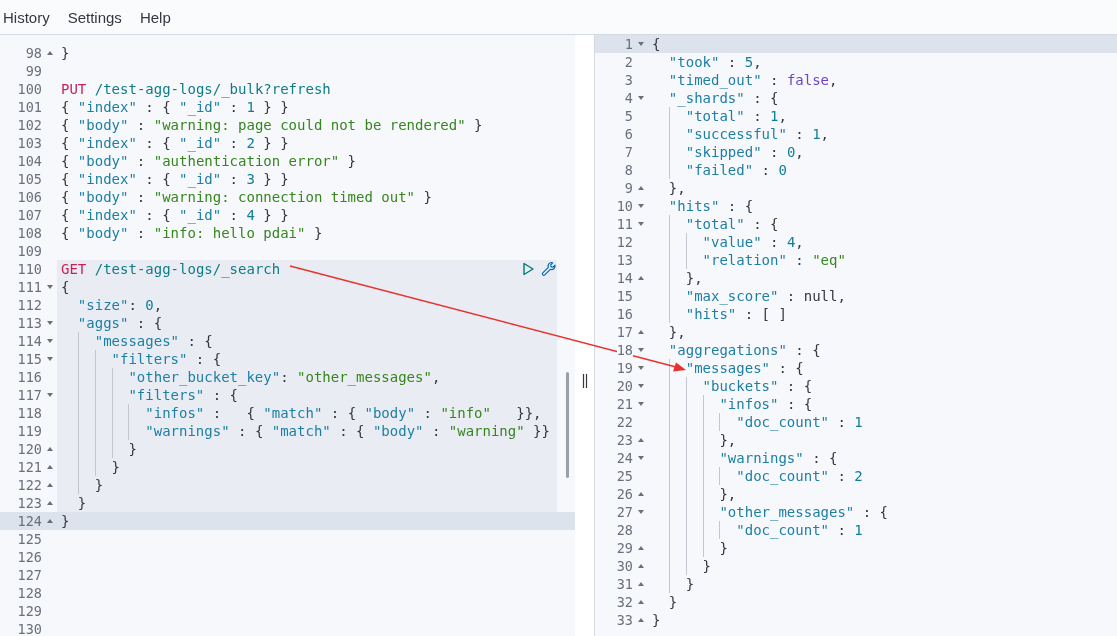 This screenshot has height=636, width=1117. Describe the element at coordinates (26, 17) in the screenshot. I see `menu-item: History` at that location.